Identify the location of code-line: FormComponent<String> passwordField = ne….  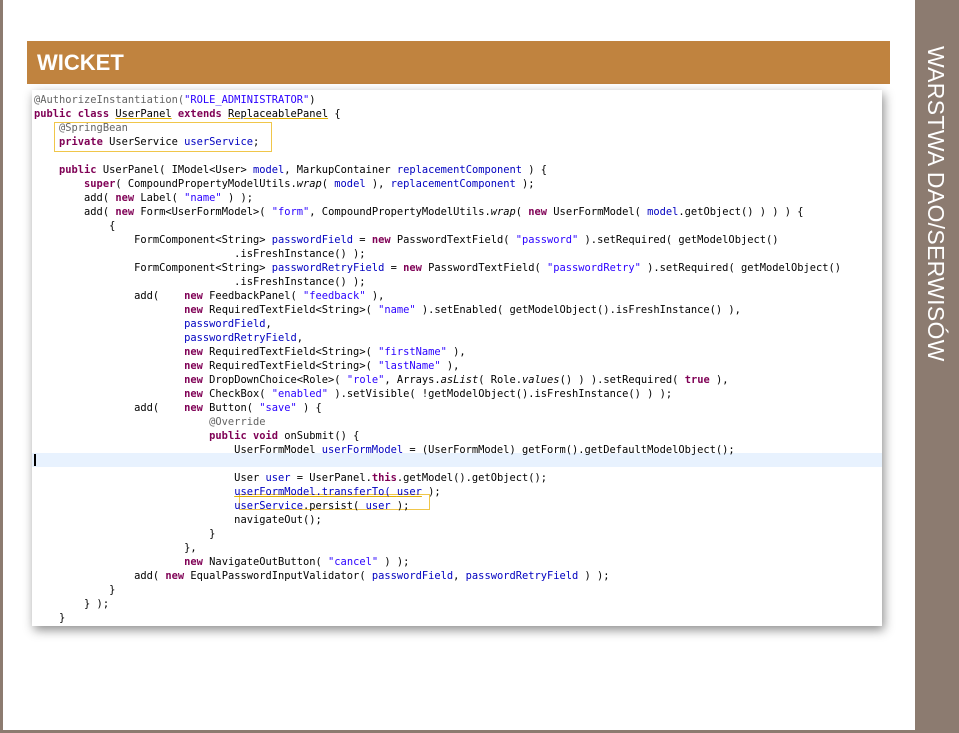
(406, 240).